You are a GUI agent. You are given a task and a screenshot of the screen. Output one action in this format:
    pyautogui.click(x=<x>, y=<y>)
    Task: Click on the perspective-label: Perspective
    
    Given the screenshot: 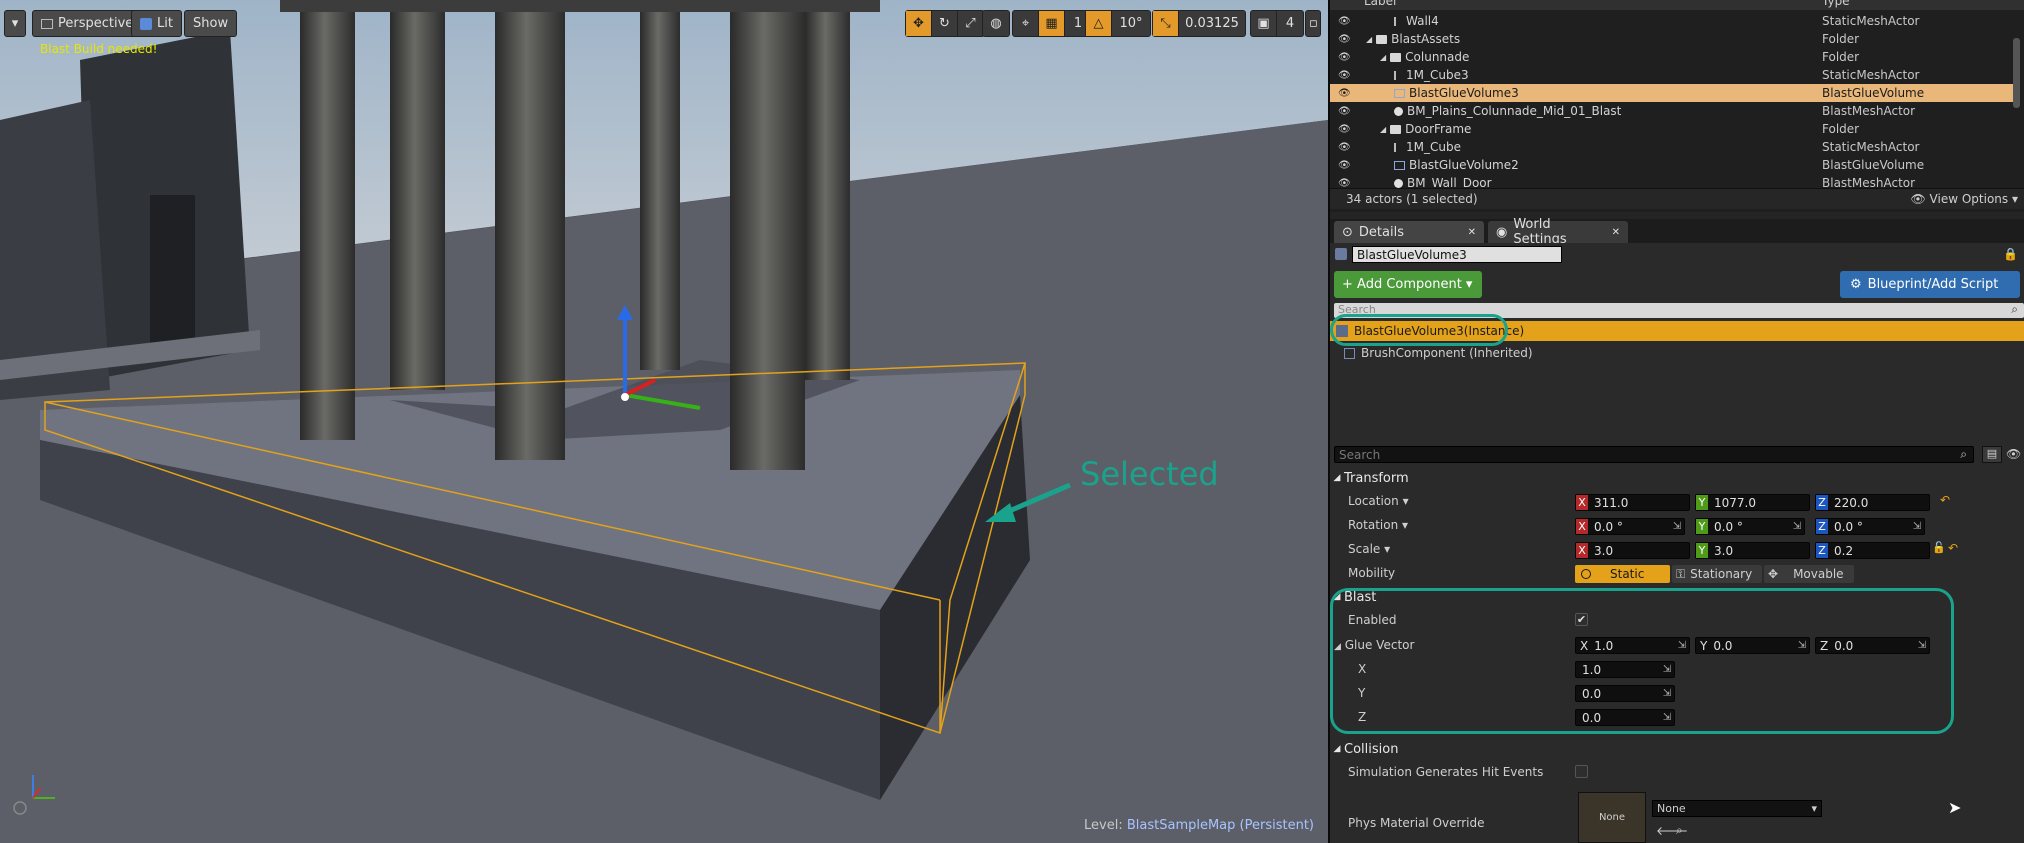 What is the action you would take?
    pyautogui.click(x=96, y=23)
    